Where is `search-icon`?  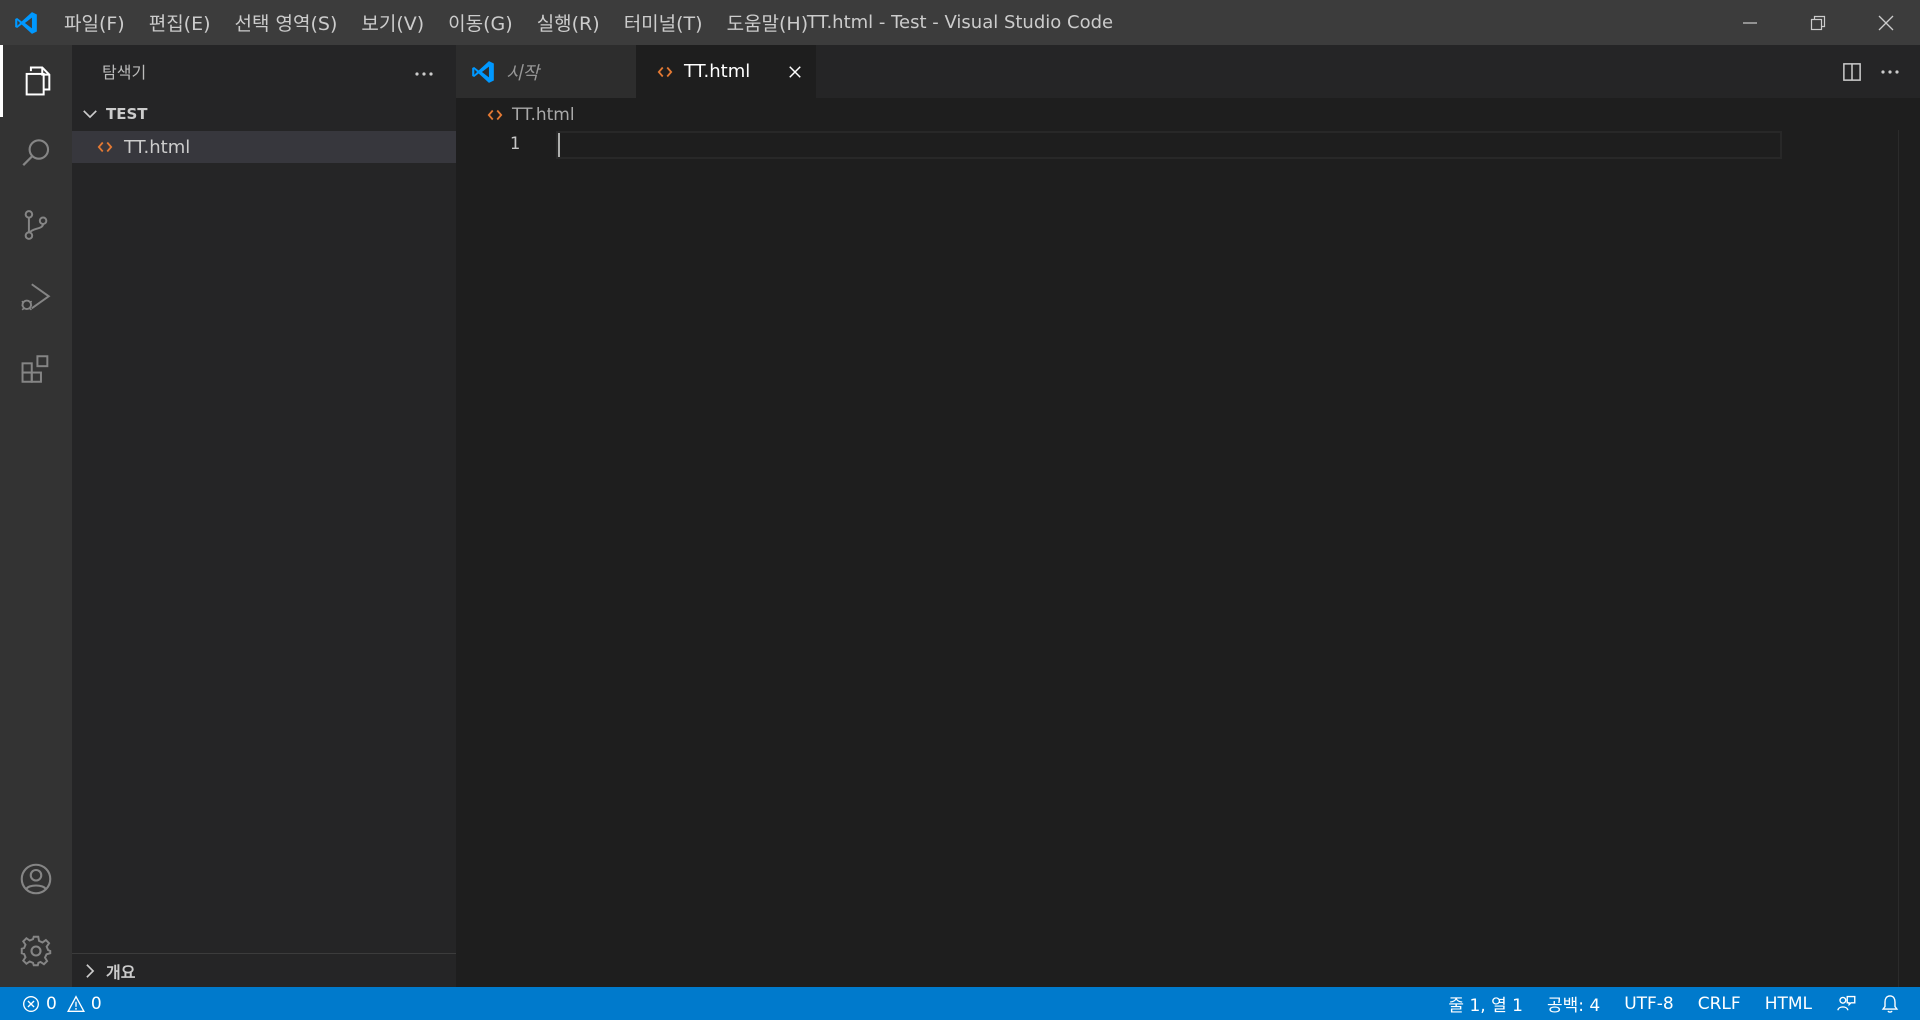
search-icon is located at coordinates (36, 152).